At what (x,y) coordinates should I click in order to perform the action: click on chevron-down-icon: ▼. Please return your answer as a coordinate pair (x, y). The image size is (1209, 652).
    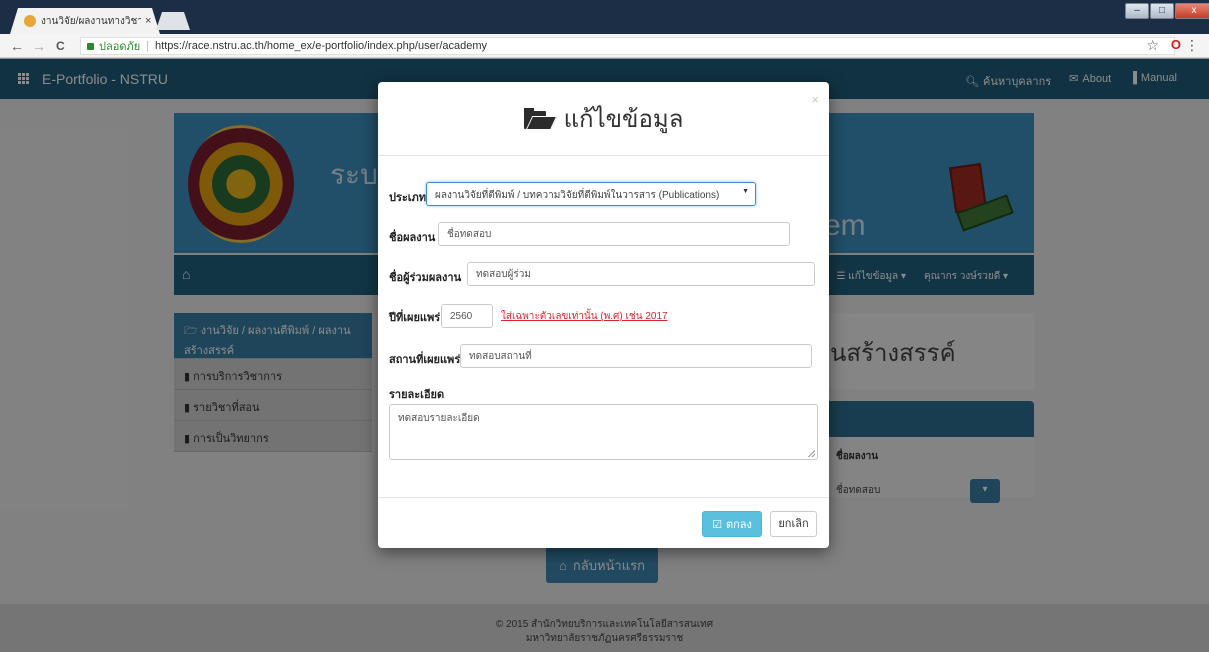
    Looking at the image, I should click on (745, 191).